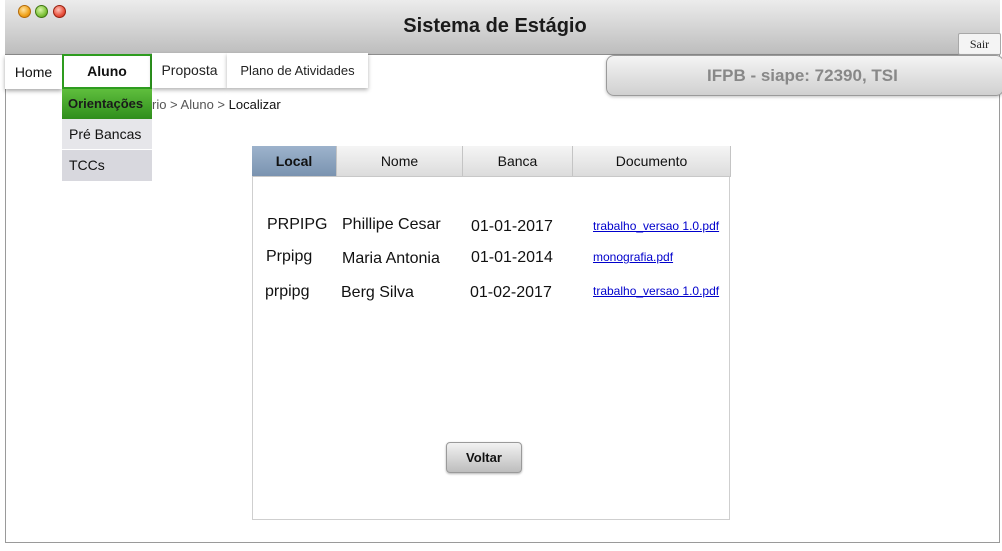  I want to click on logout-button: Sair, so click(979, 44).